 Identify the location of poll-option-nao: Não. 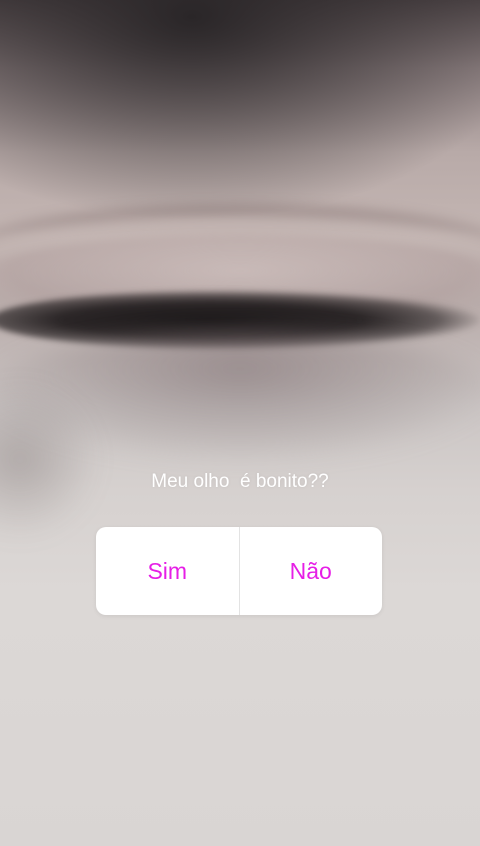
(311, 571).